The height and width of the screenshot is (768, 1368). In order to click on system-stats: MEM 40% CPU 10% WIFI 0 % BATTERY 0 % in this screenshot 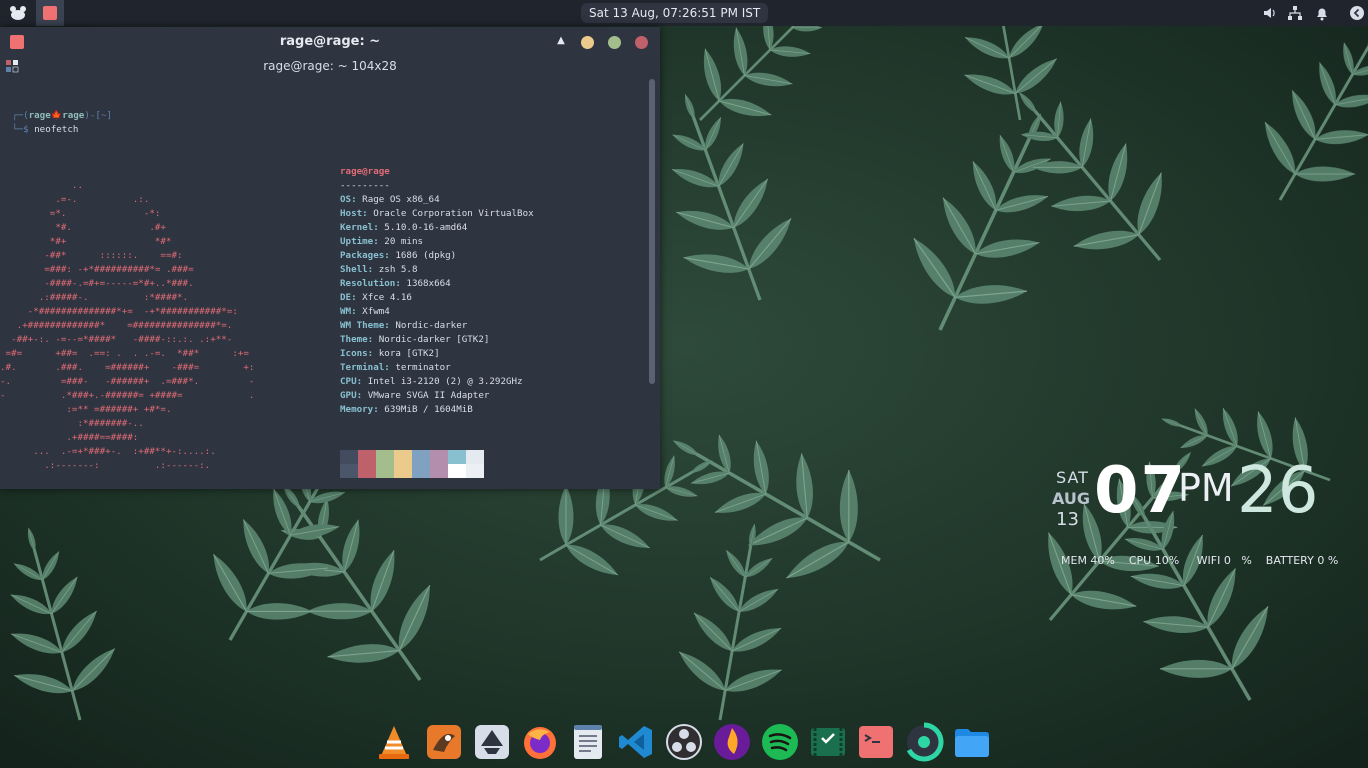, I will do `click(1200, 560)`.